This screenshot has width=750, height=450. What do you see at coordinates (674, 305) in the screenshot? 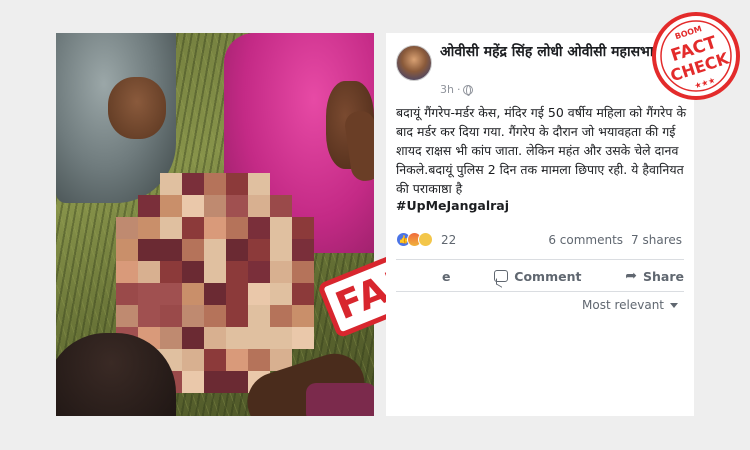
I see `chevron-down-icon` at bounding box center [674, 305].